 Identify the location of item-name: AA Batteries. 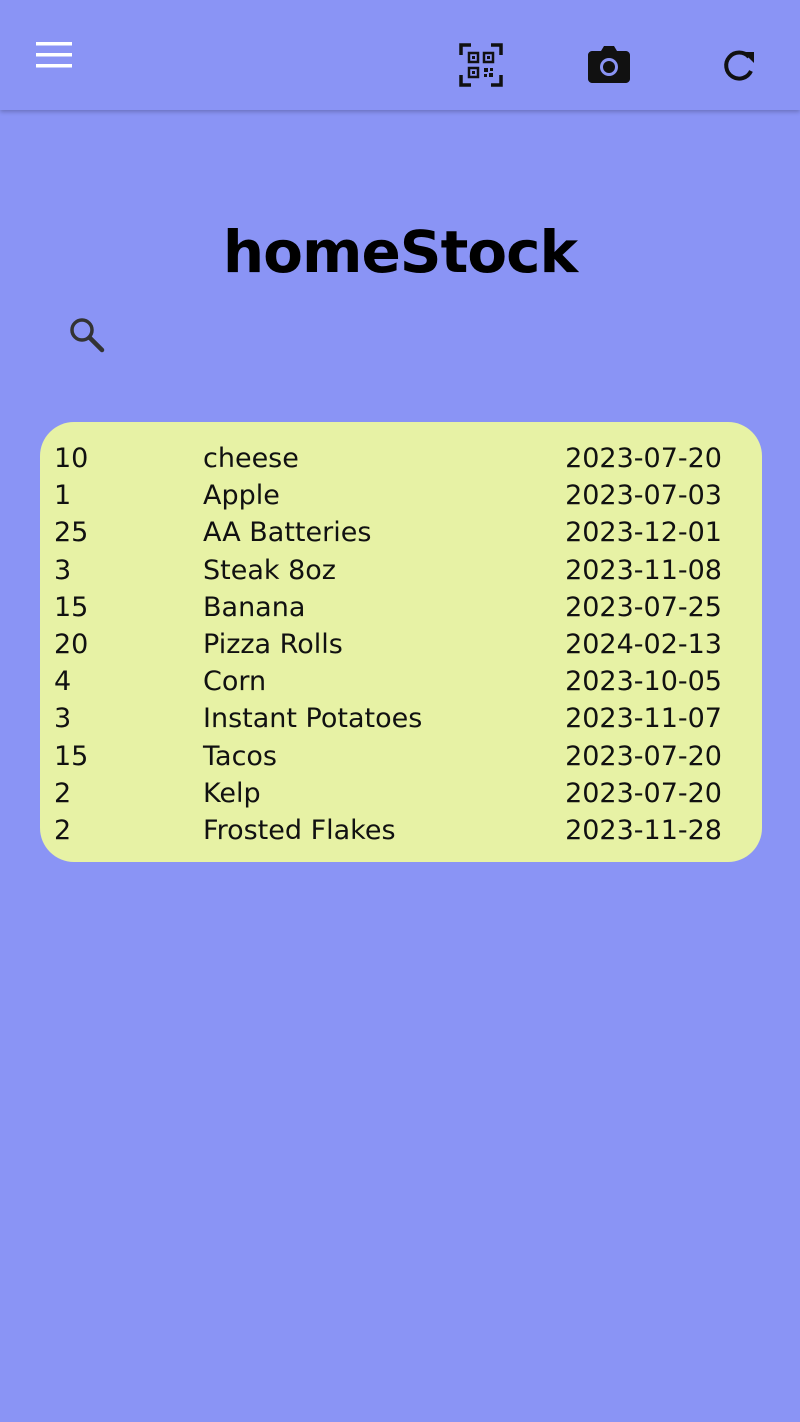
(287, 533).